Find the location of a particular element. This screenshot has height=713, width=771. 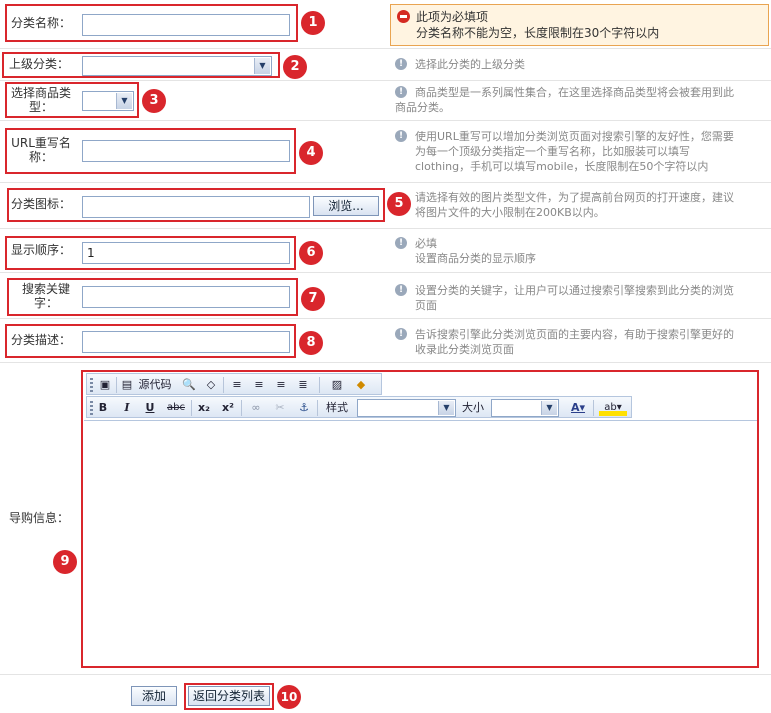

badge-6: 6 is located at coordinates (311, 253).